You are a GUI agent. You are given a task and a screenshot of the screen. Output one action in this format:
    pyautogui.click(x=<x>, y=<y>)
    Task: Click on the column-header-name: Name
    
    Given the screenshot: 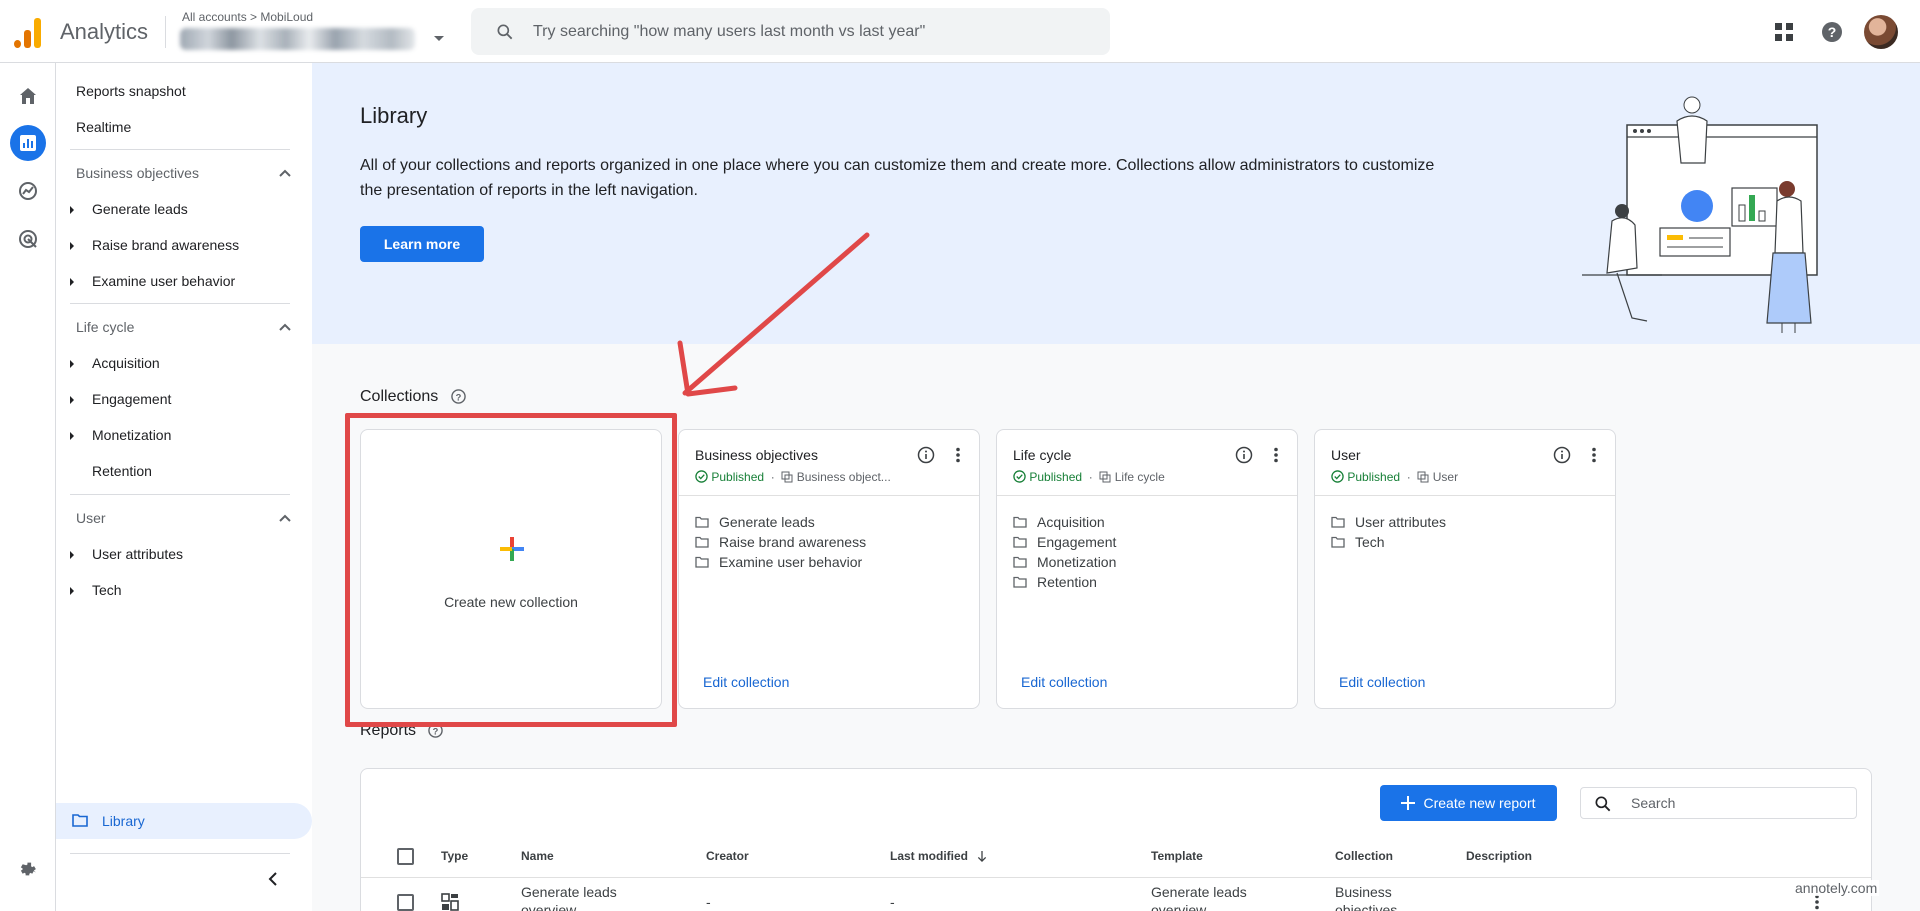 What is the action you would take?
    pyautogui.click(x=537, y=856)
    